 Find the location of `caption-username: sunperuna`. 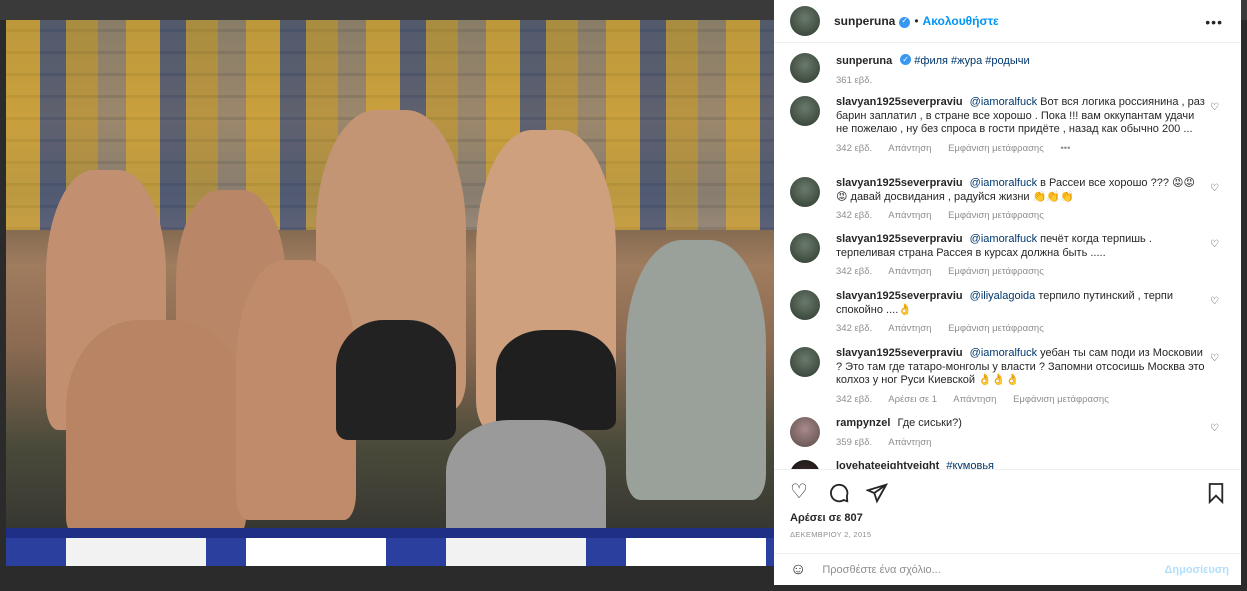

caption-username: sunperuna is located at coordinates (864, 61).